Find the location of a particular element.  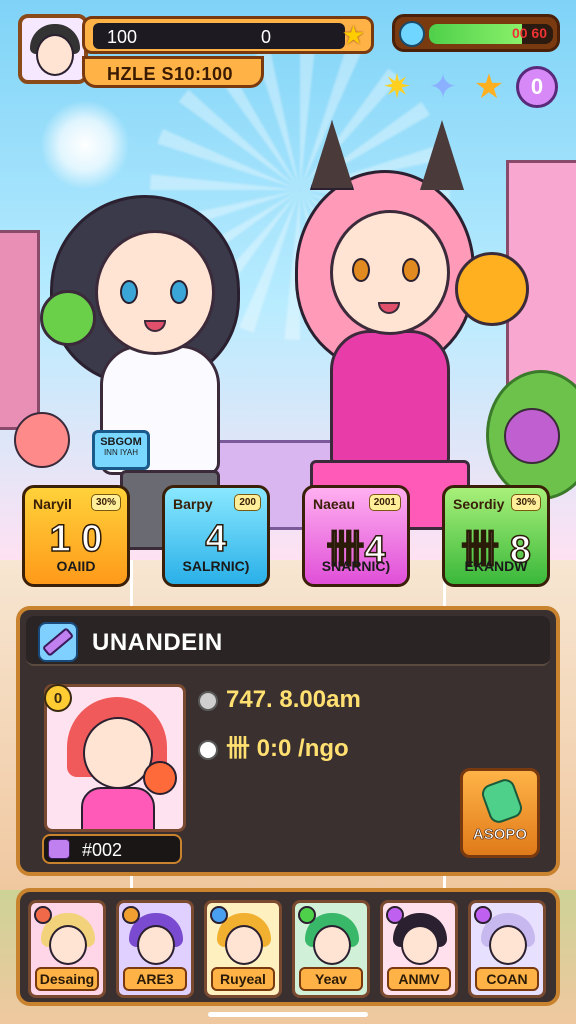

stat-card-value: 1 0 is located at coordinates (76, 539).